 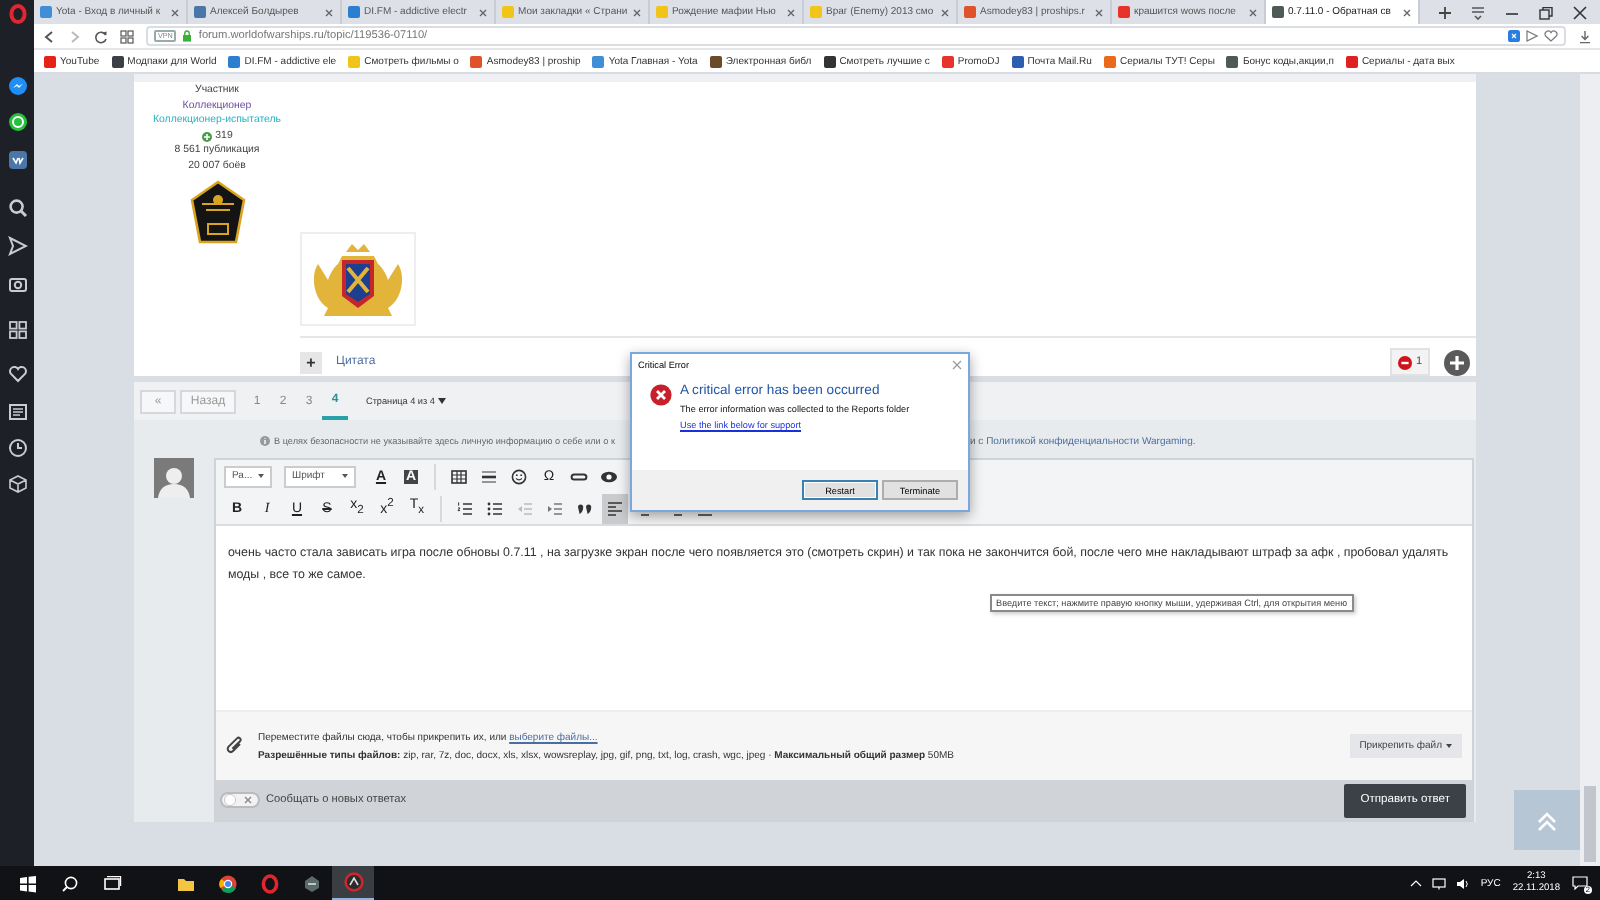 What do you see at coordinates (1416, 883) in the screenshot?
I see `chevron-up-icon` at bounding box center [1416, 883].